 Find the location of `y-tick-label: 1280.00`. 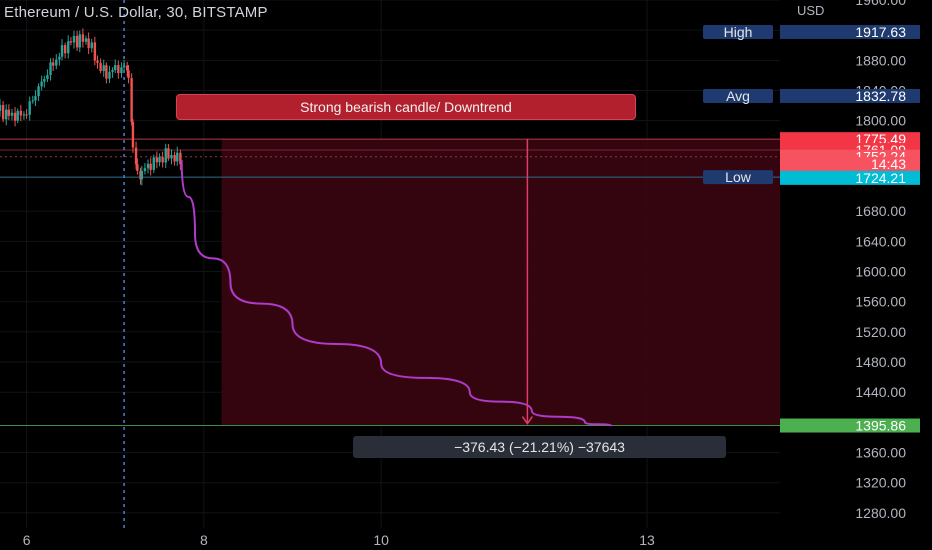

y-tick-label: 1280.00 is located at coordinates (880, 513).